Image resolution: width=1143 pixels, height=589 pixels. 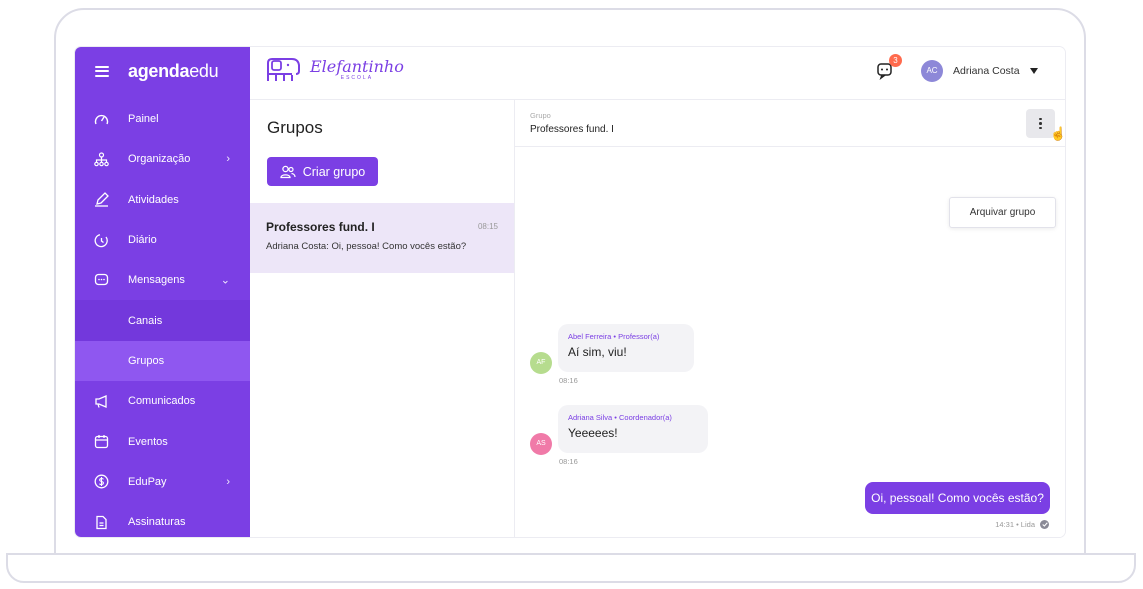 I want to click on sidebar-item-painel: Painel, so click(x=162, y=119).